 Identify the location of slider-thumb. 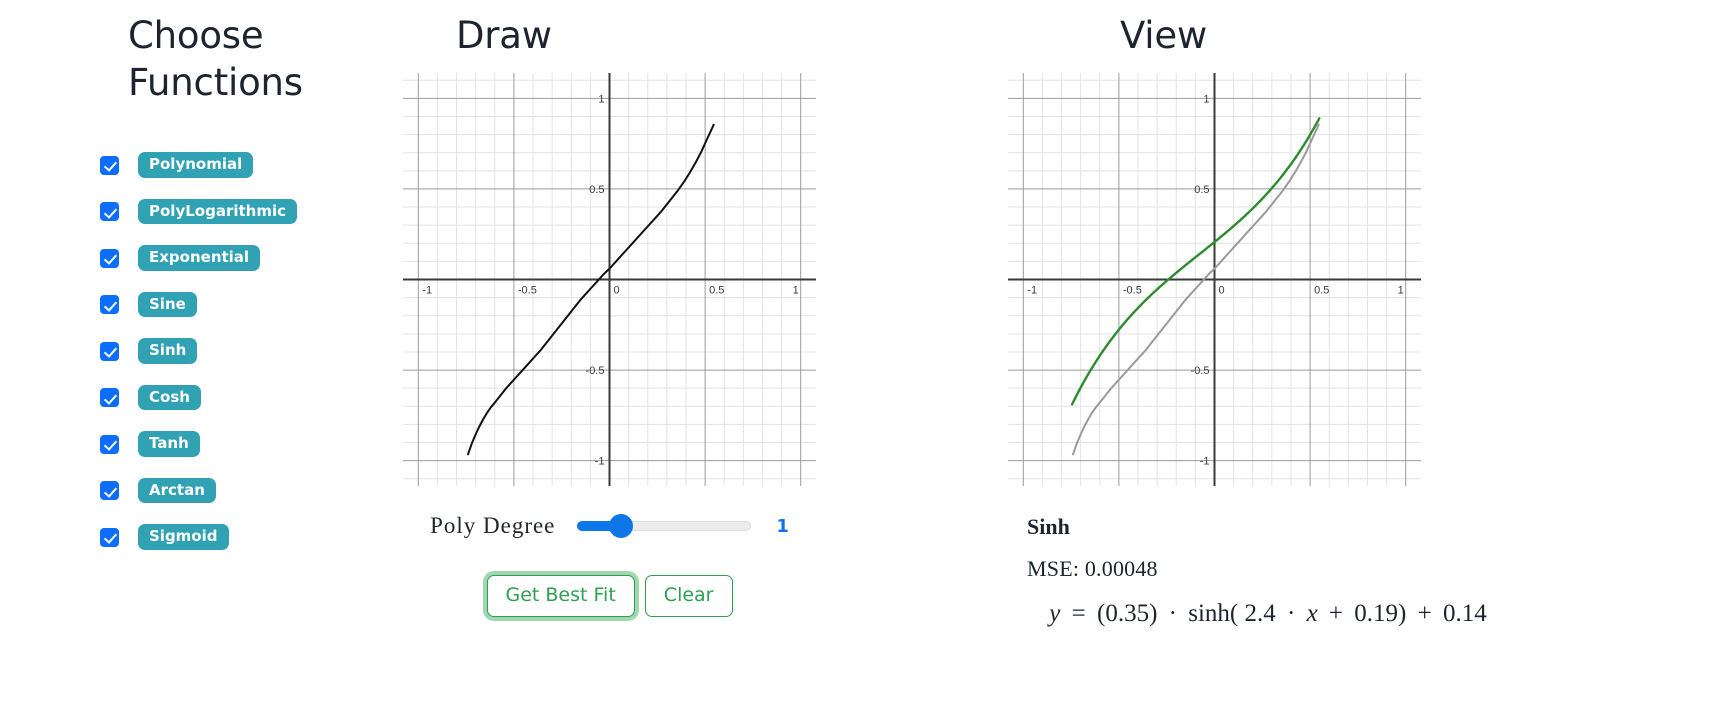
(621, 526).